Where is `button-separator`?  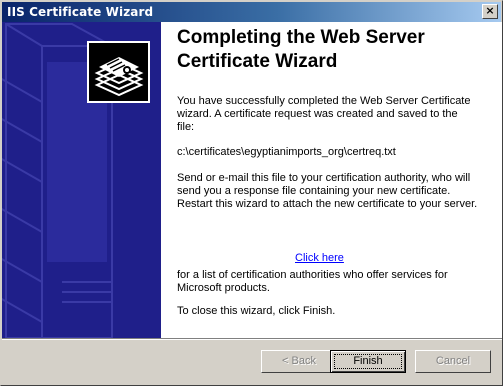
button-separator is located at coordinates (252, 339).